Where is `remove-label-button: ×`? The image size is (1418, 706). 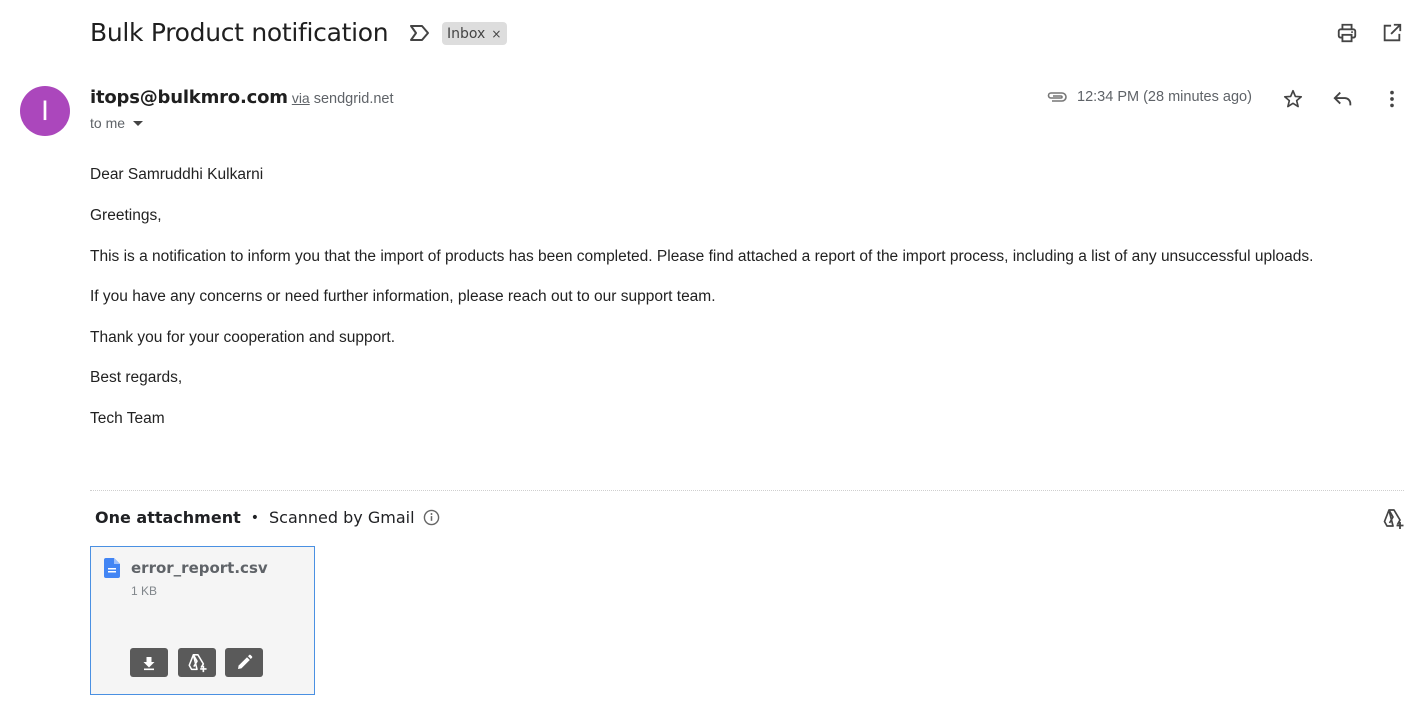 remove-label-button: × is located at coordinates (496, 34).